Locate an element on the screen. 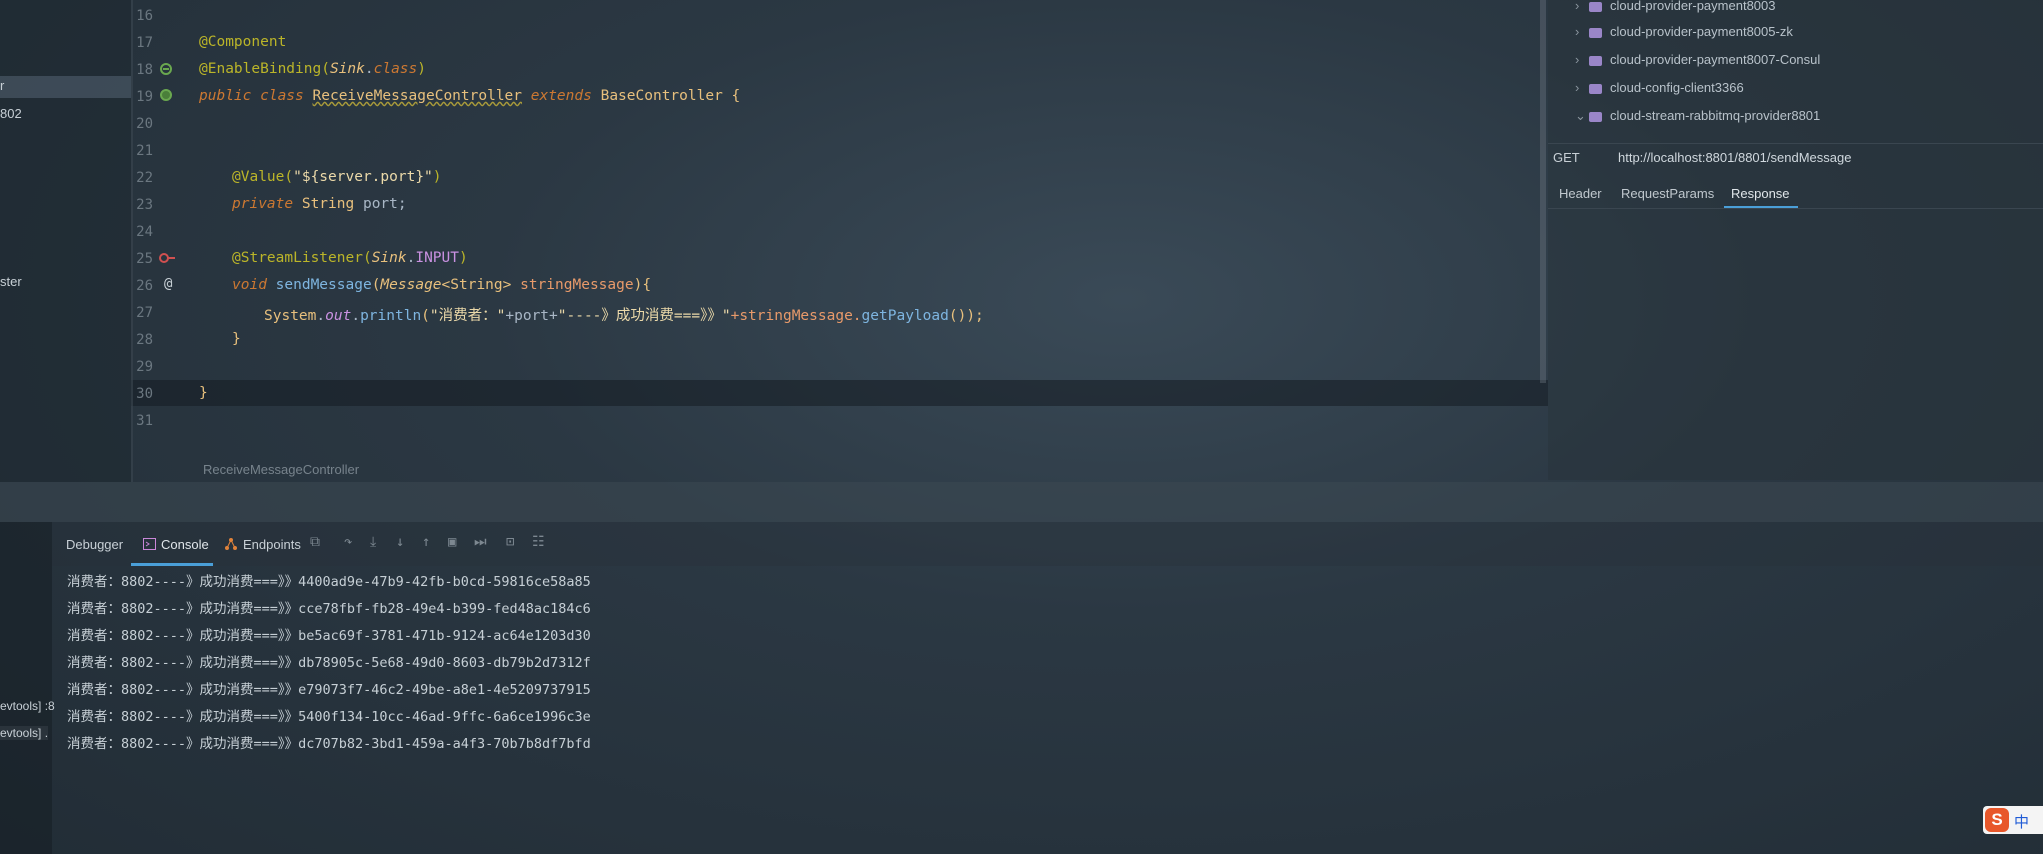 The image size is (2043, 854). code-line-22: @Value("${server.port}") is located at coordinates (337, 177).